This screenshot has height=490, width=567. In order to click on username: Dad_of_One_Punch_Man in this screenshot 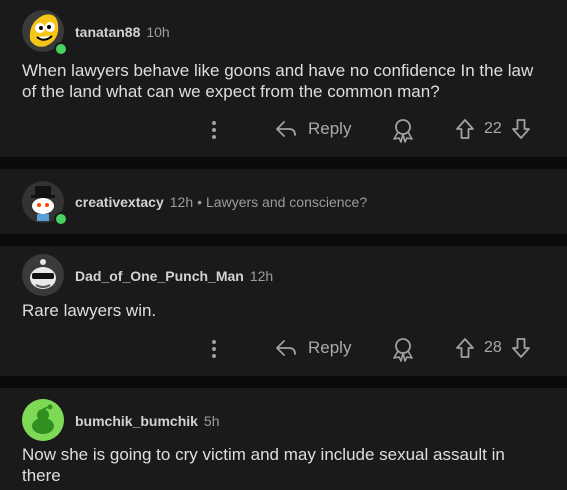, I will do `click(159, 276)`.